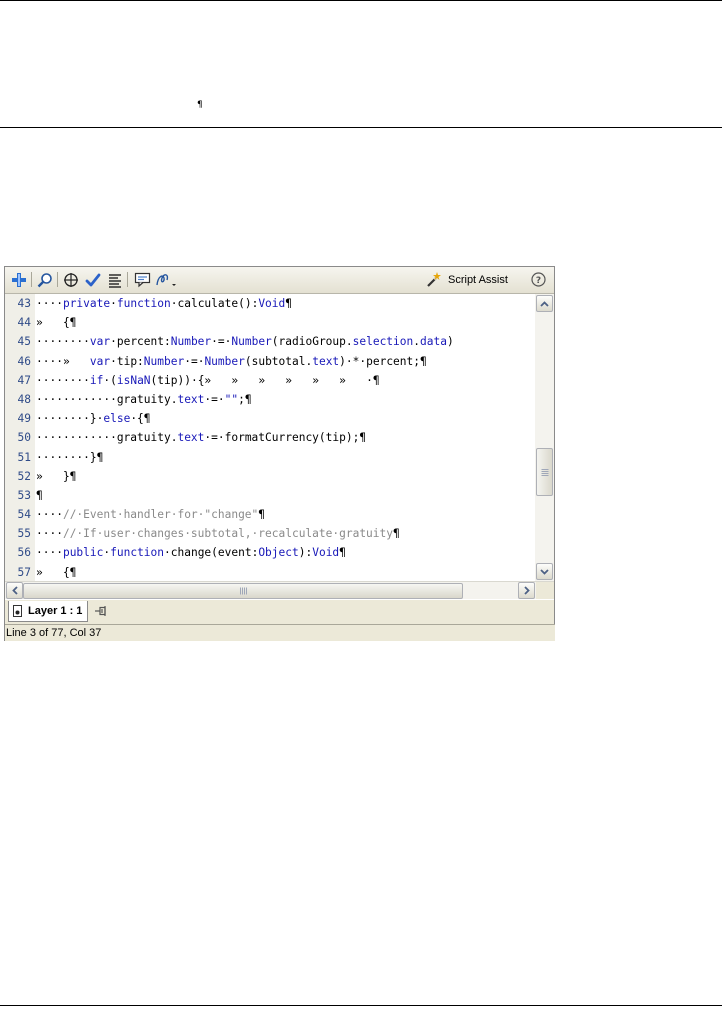 The image size is (722, 1009). I want to click on chevron-left-icon, so click(14, 590).